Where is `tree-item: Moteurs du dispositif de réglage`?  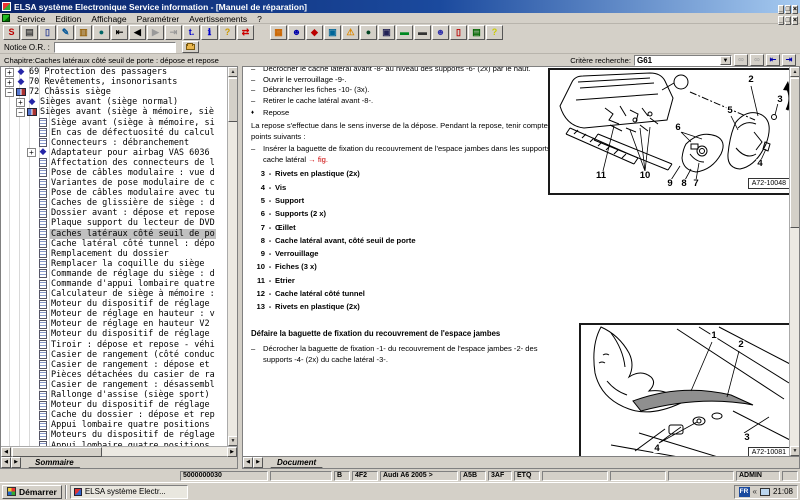
tree-item: Moteurs du dispositif de réglage is located at coordinates (119, 435).